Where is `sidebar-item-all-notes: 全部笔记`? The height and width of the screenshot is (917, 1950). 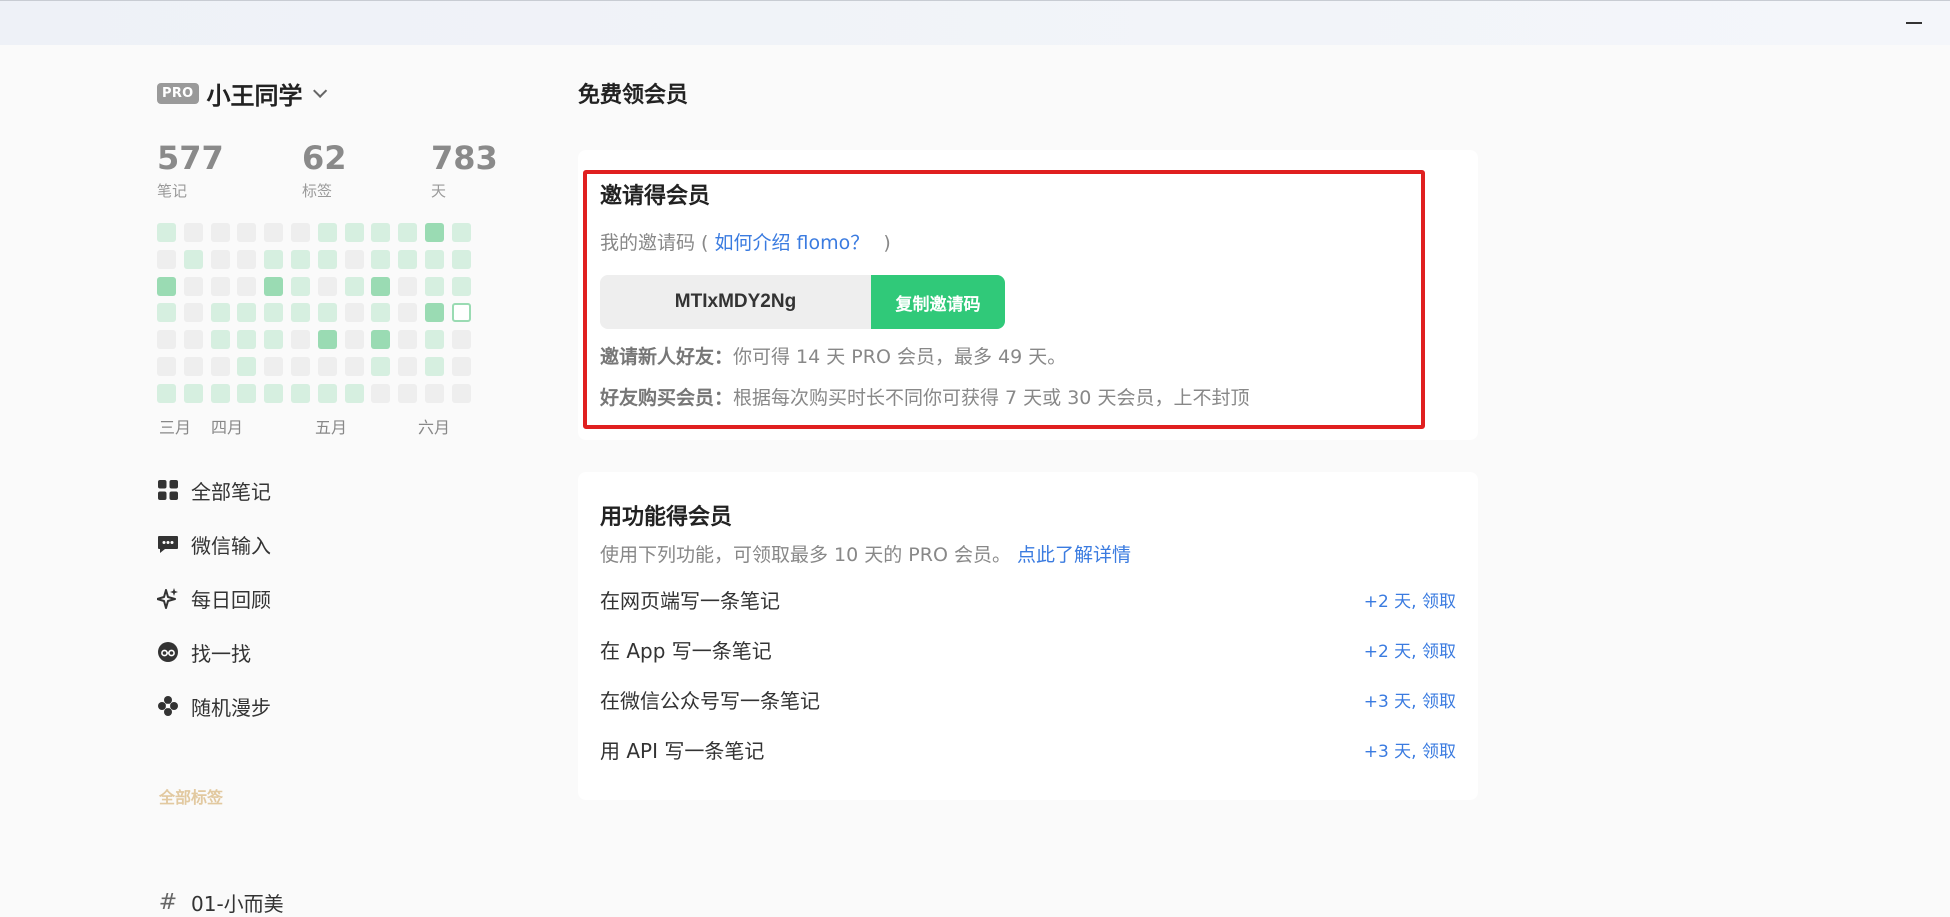 sidebar-item-all-notes: 全部笔记 is located at coordinates (214, 490).